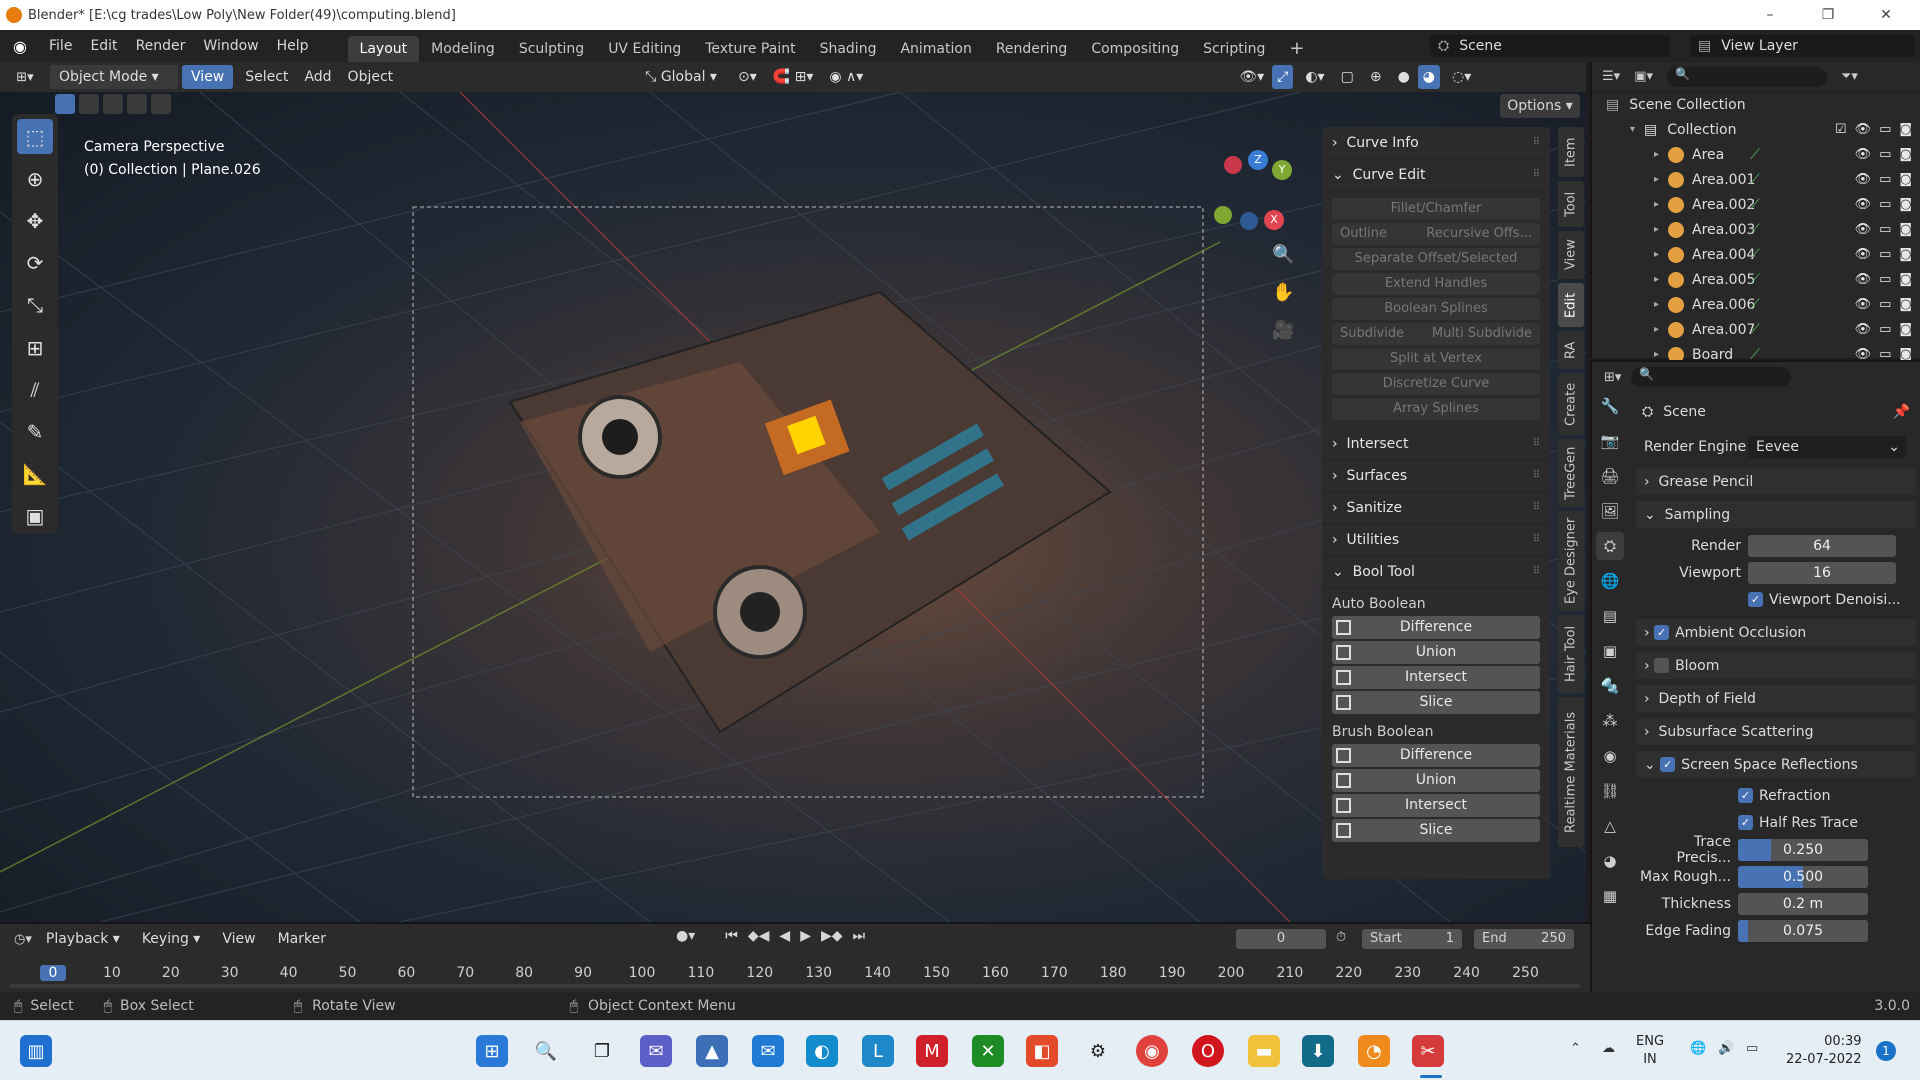 The image size is (1920, 1080). Describe the element at coordinates (35, 516) in the screenshot. I see `add-cube-tool-icon: ▣` at that location.